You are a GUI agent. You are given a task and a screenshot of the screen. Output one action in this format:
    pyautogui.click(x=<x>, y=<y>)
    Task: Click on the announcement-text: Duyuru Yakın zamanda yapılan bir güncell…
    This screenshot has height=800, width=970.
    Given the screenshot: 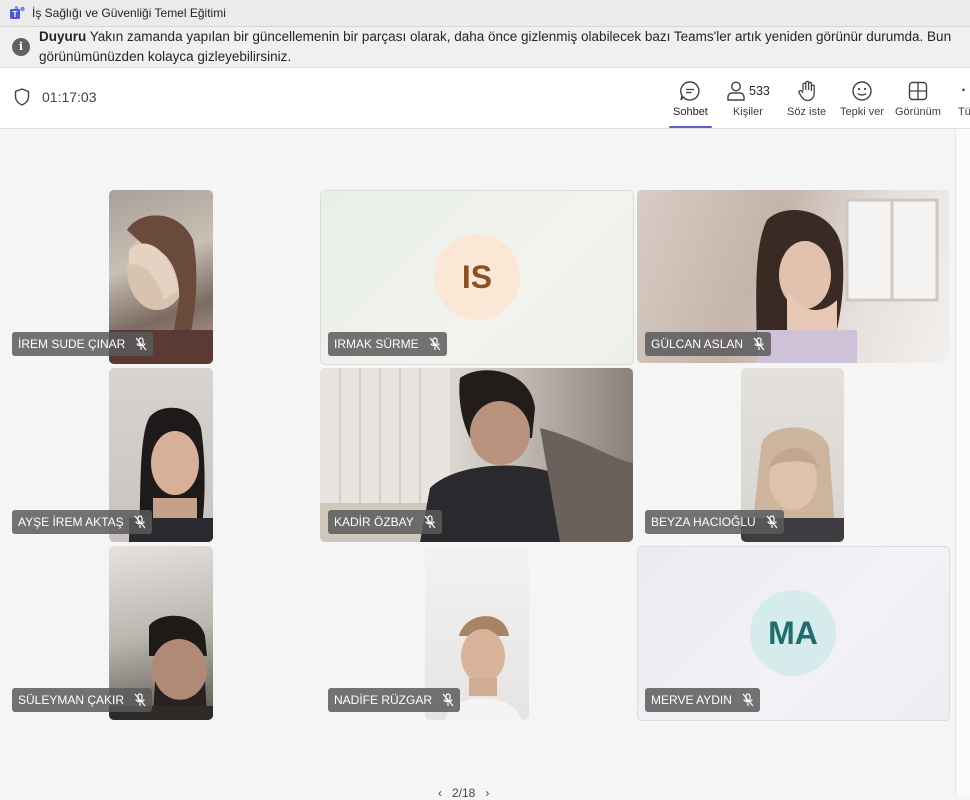 What is the action you would take?
    pyautogui.click(x=504, y=47)
    